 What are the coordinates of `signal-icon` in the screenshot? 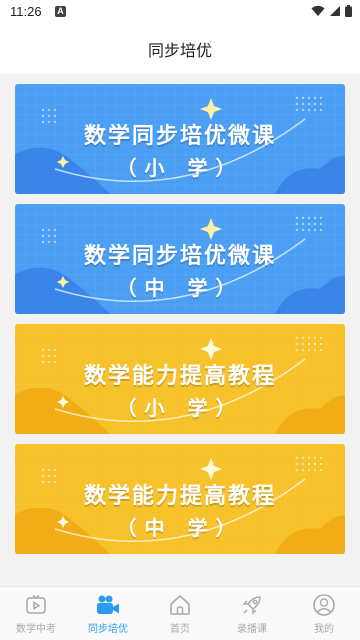 It's located at (335, 11).